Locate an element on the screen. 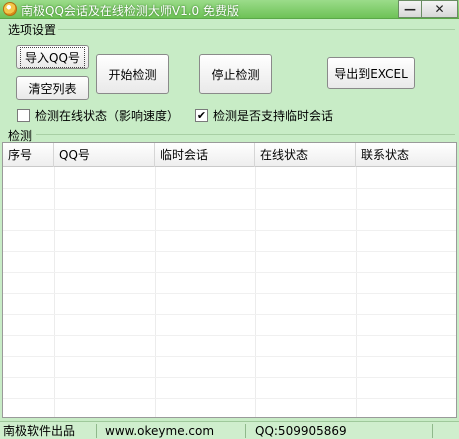  import-qq-button: 导入QQ号 is located at coordinates (52, 57).